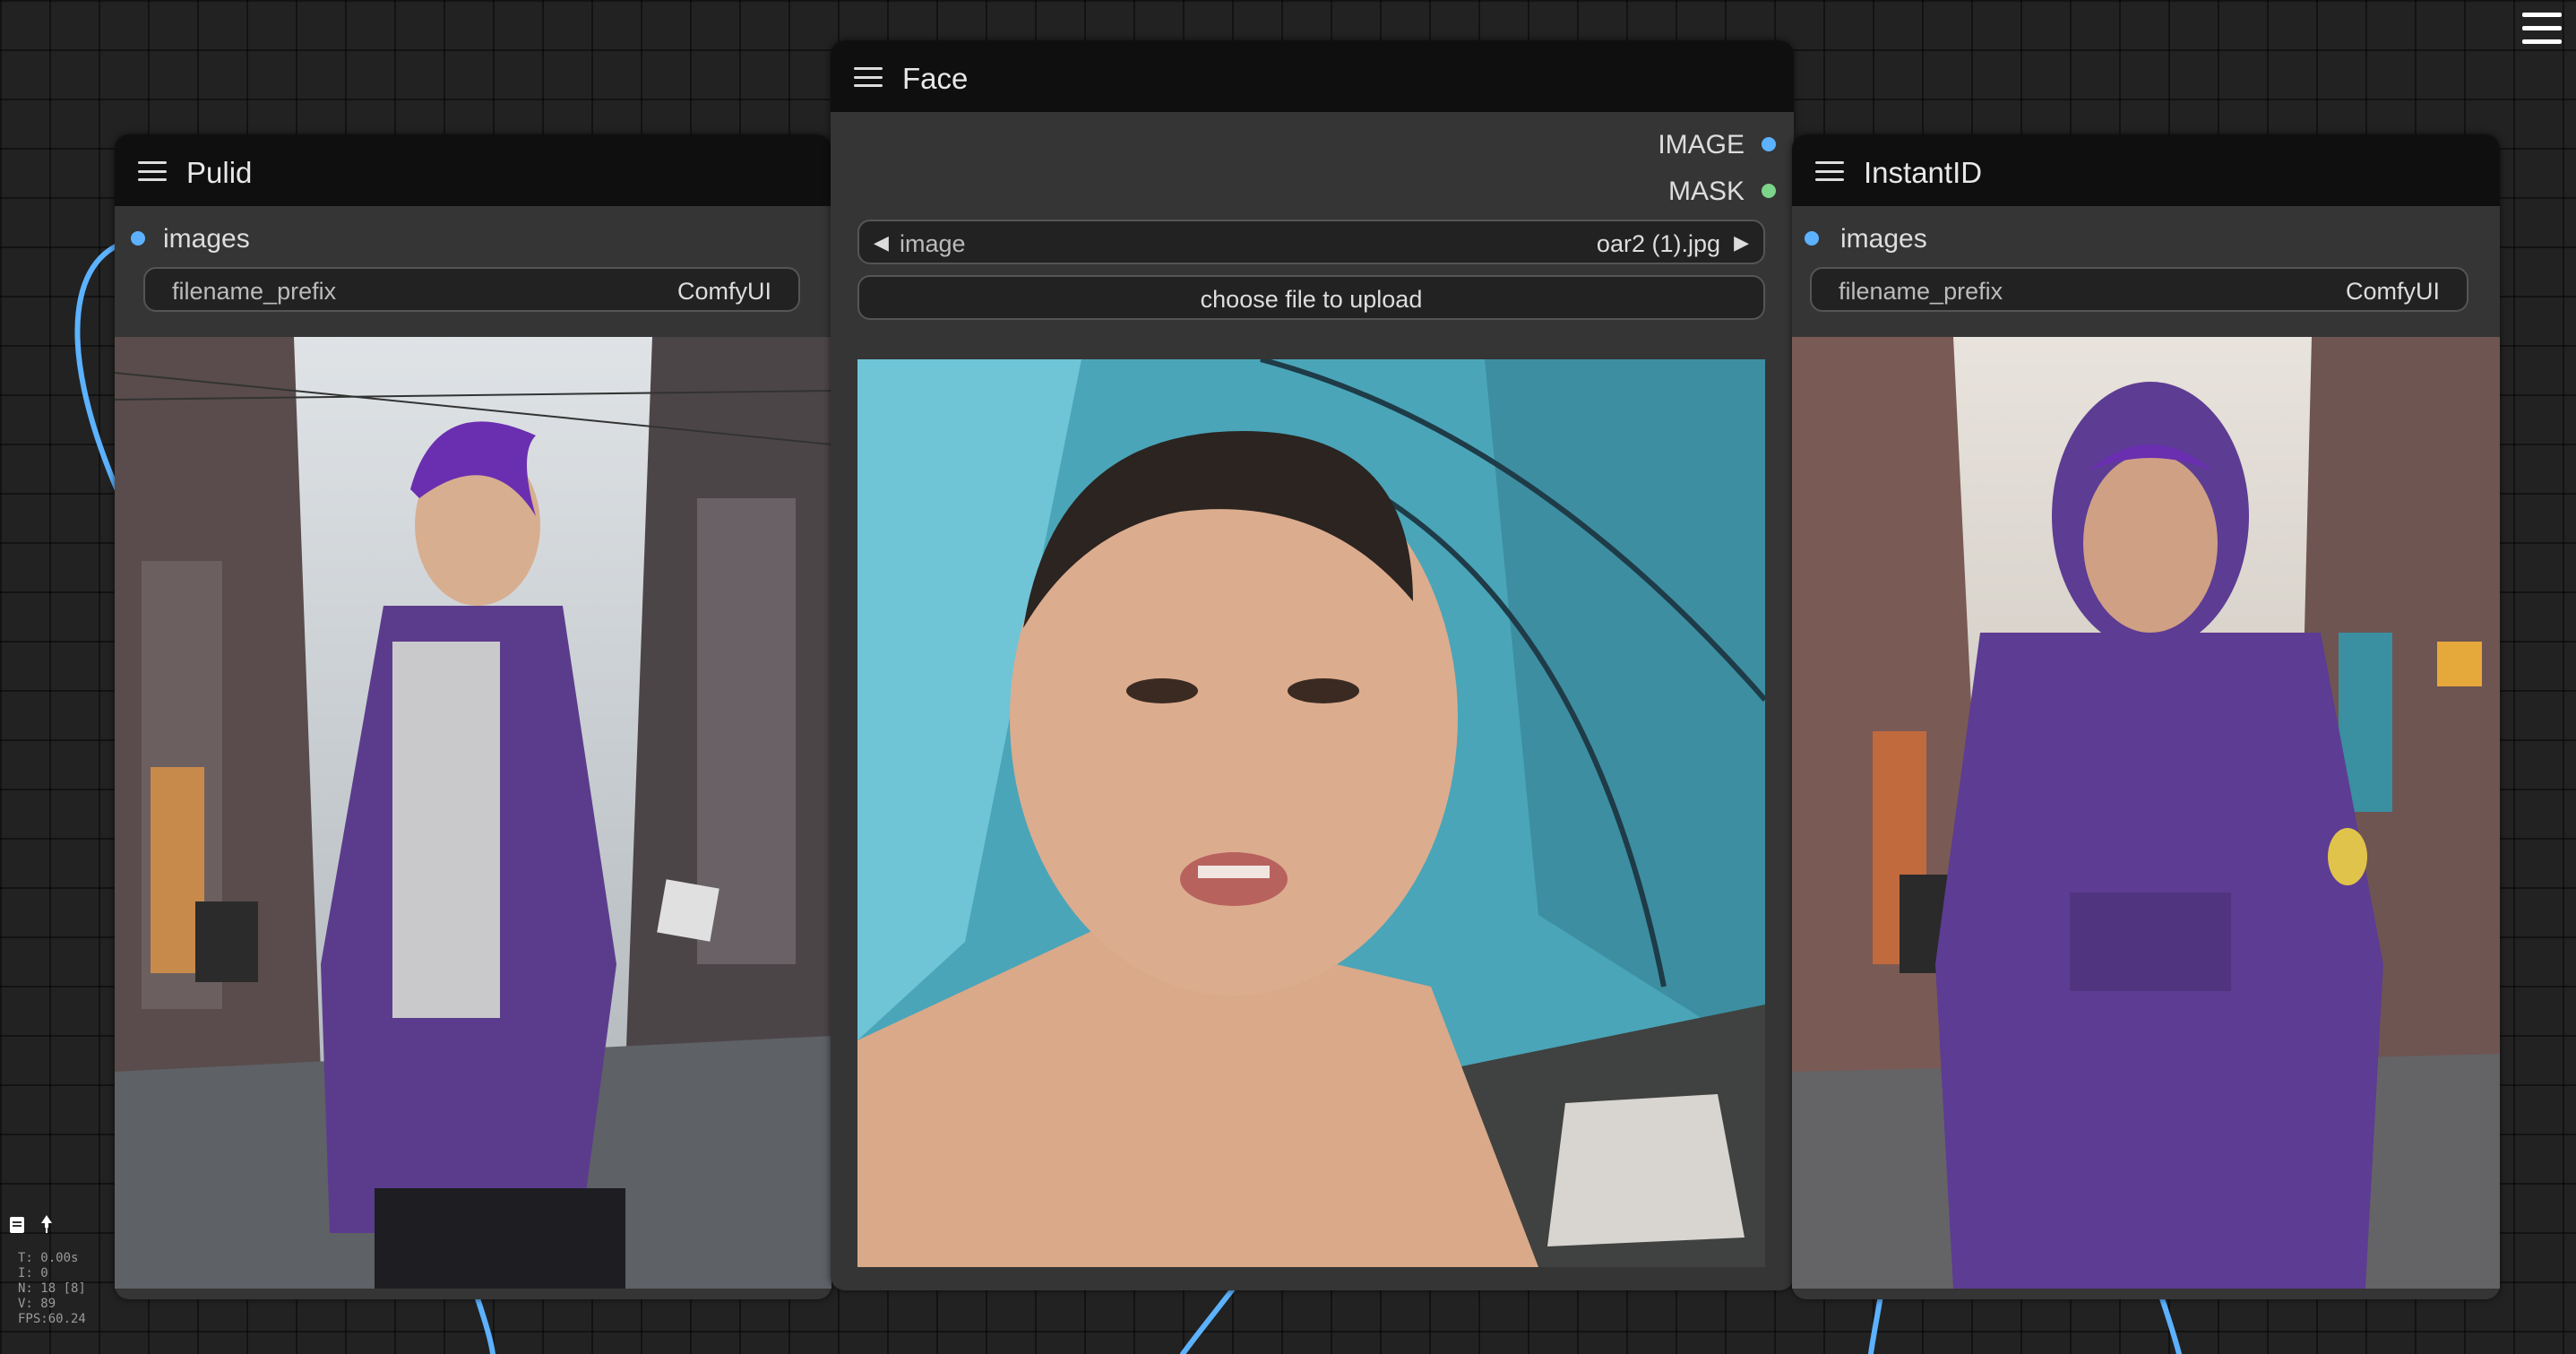 Image resolution: width=2576 pixels, height=1354 pixels. I want to click on stat-fps: FPS:60.24, so click(52, 1319).